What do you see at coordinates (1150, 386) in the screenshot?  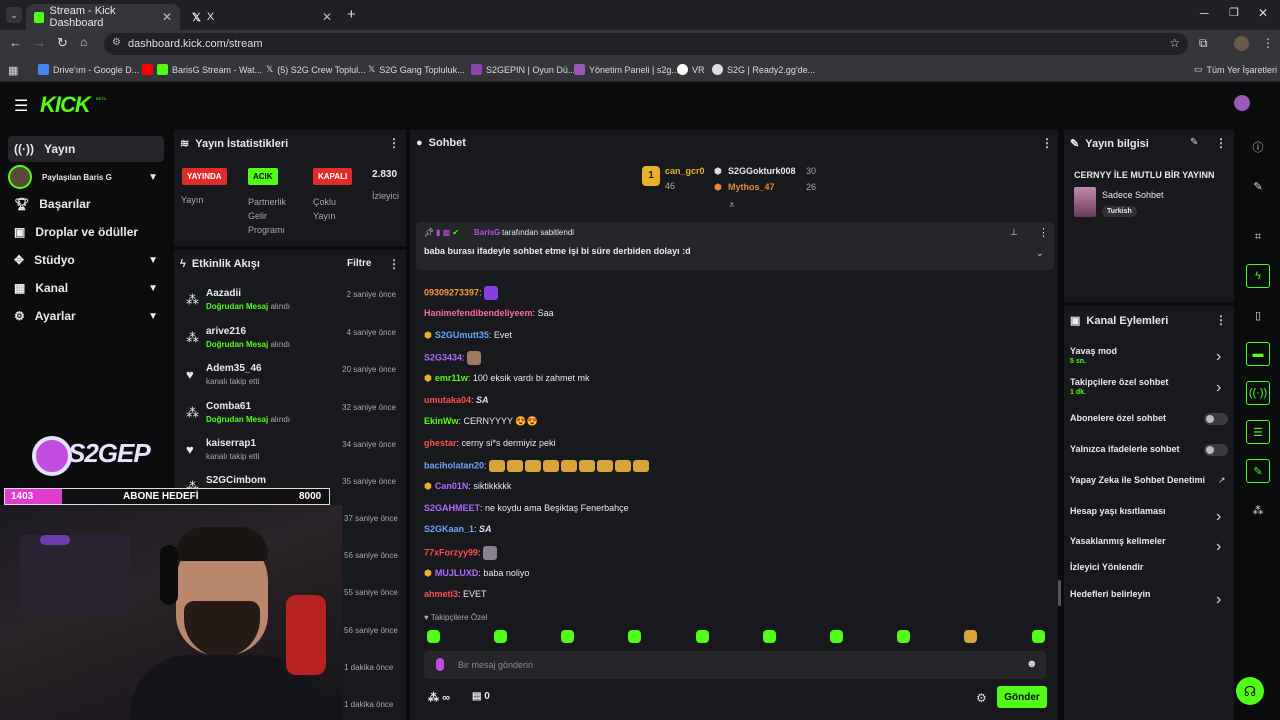 I see `channel-action-item: Takipçilere özel sohbet 1 dk.` at bounding box center [1150, 386].